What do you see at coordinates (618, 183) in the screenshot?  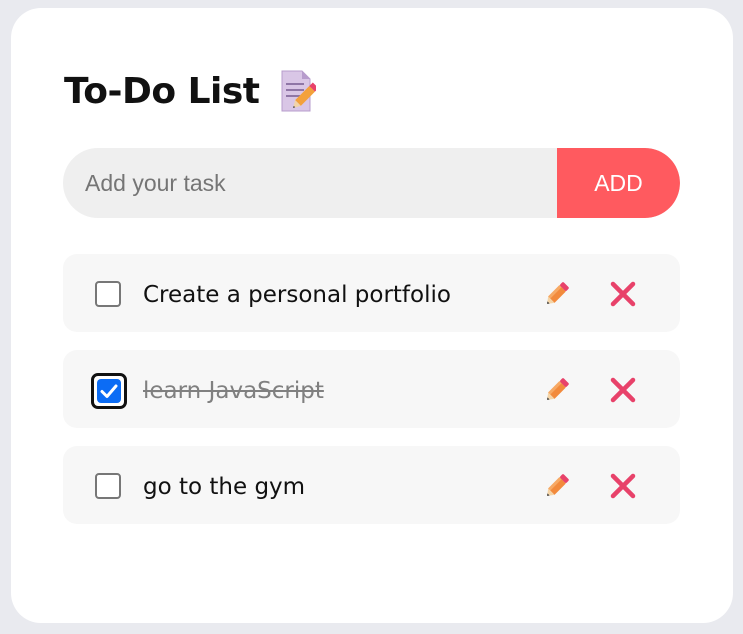 I see `add-button: ADD` at bounding box center [618, 183].